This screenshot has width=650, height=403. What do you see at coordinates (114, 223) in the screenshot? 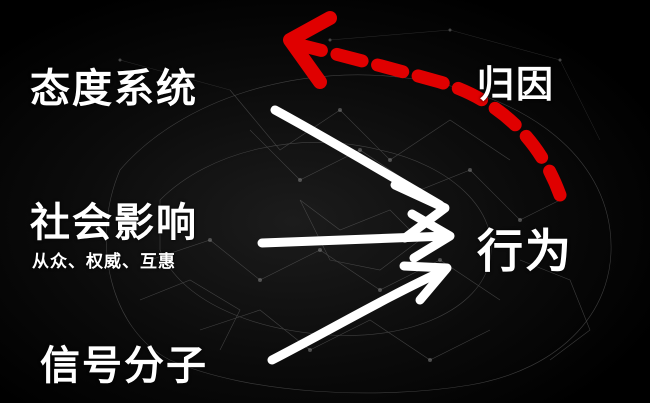
I see `social-influence-label: 社会影响` at bounding box center [114, 223].